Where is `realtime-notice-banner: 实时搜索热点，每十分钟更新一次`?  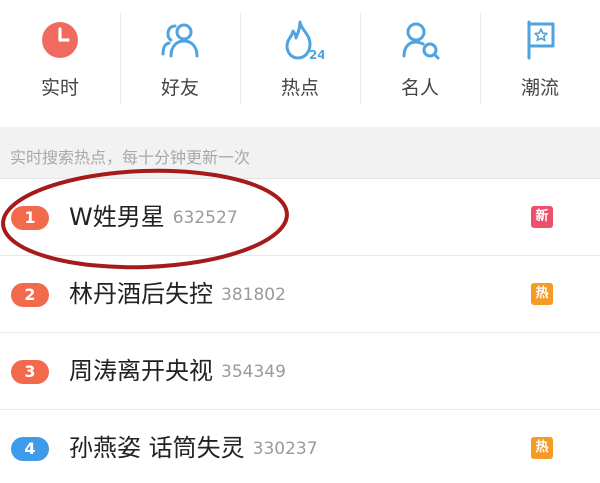
realtime-notice-banner: 实时搜索热点，每十分钟更新一次 is located at coordinates (300, 153).